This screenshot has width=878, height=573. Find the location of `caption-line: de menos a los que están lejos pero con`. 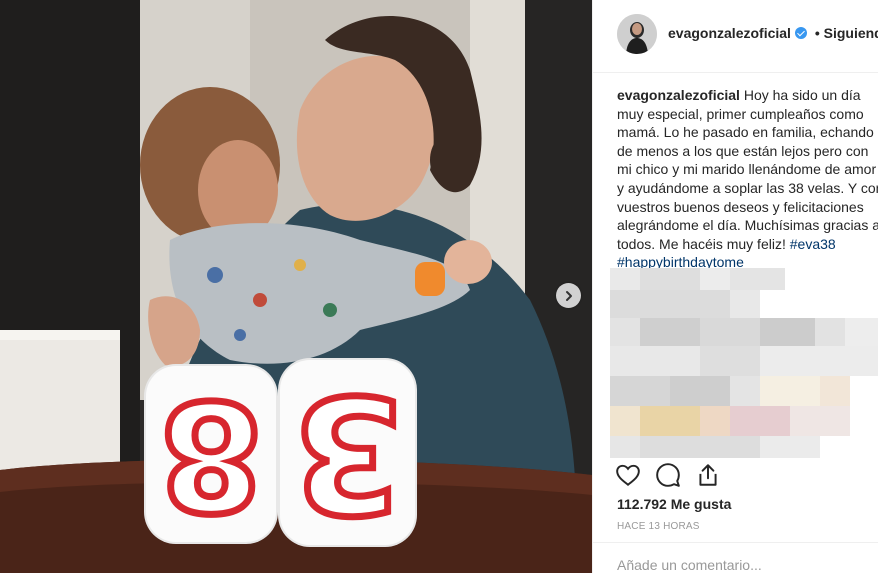

caption-line: de menos a los que están lejos pero con is located at coordinates (743, 150).